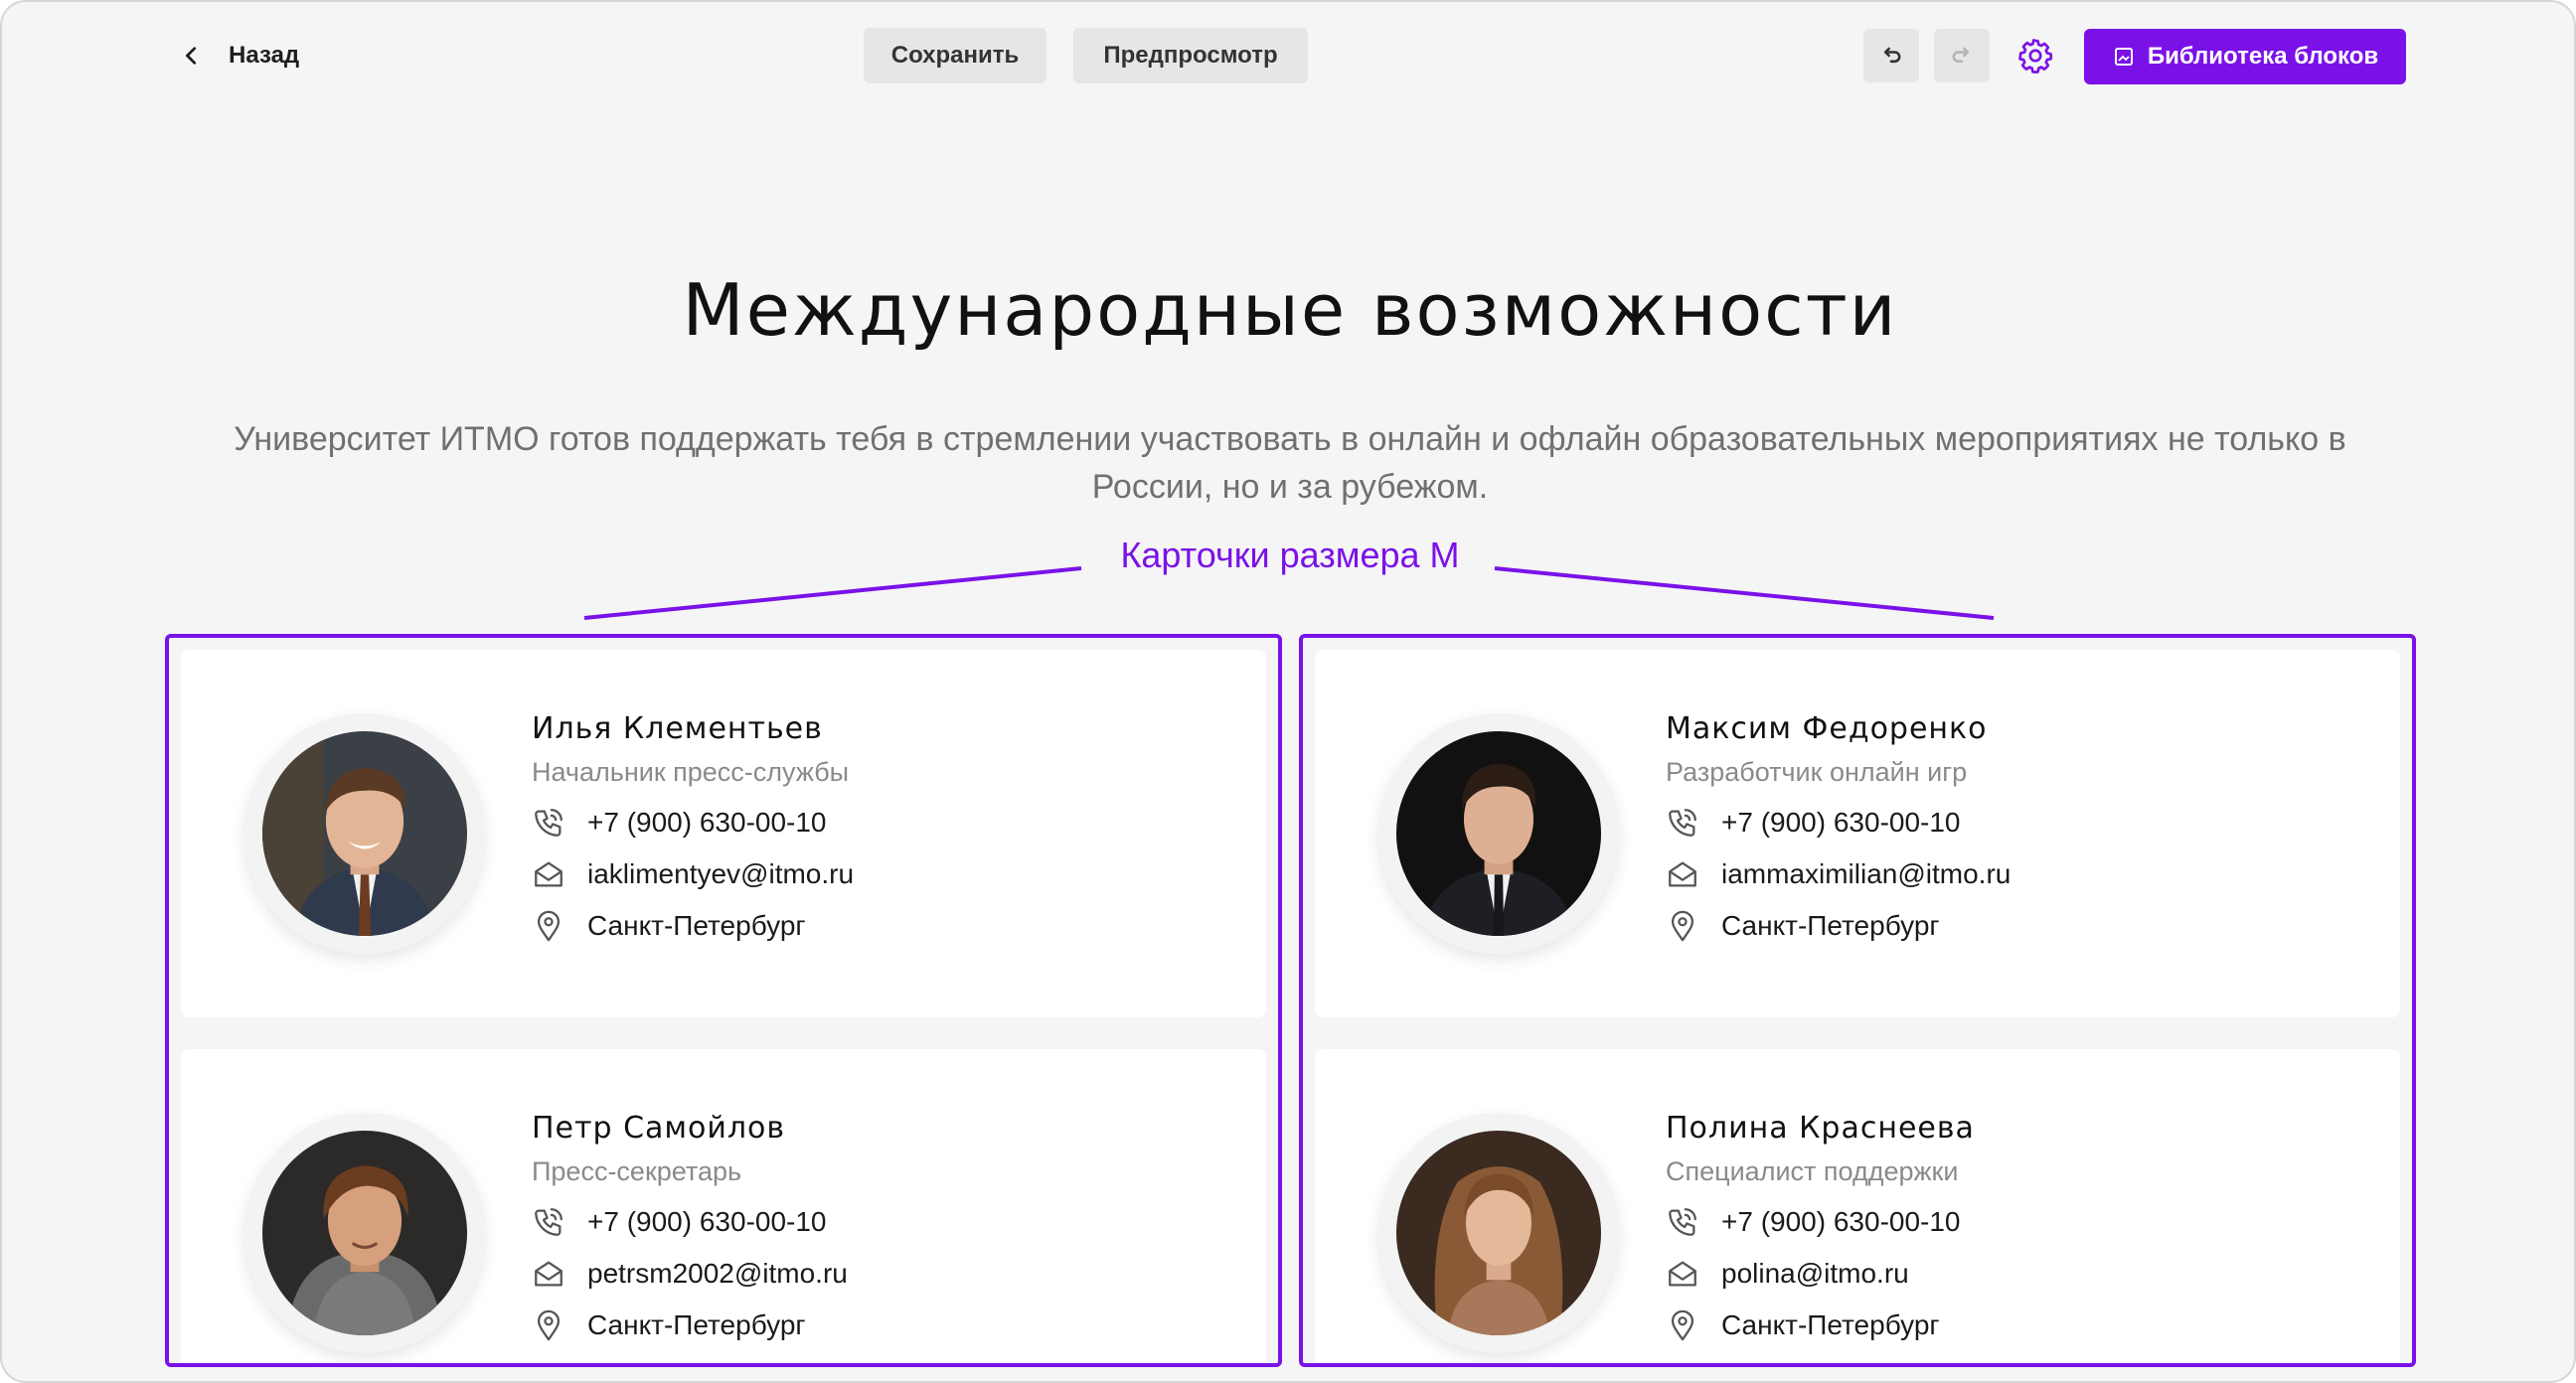 The width and height of the screenshot is (2576, 1383). I want to click on preview-button: Предпросмотр, so click(1190, 55).